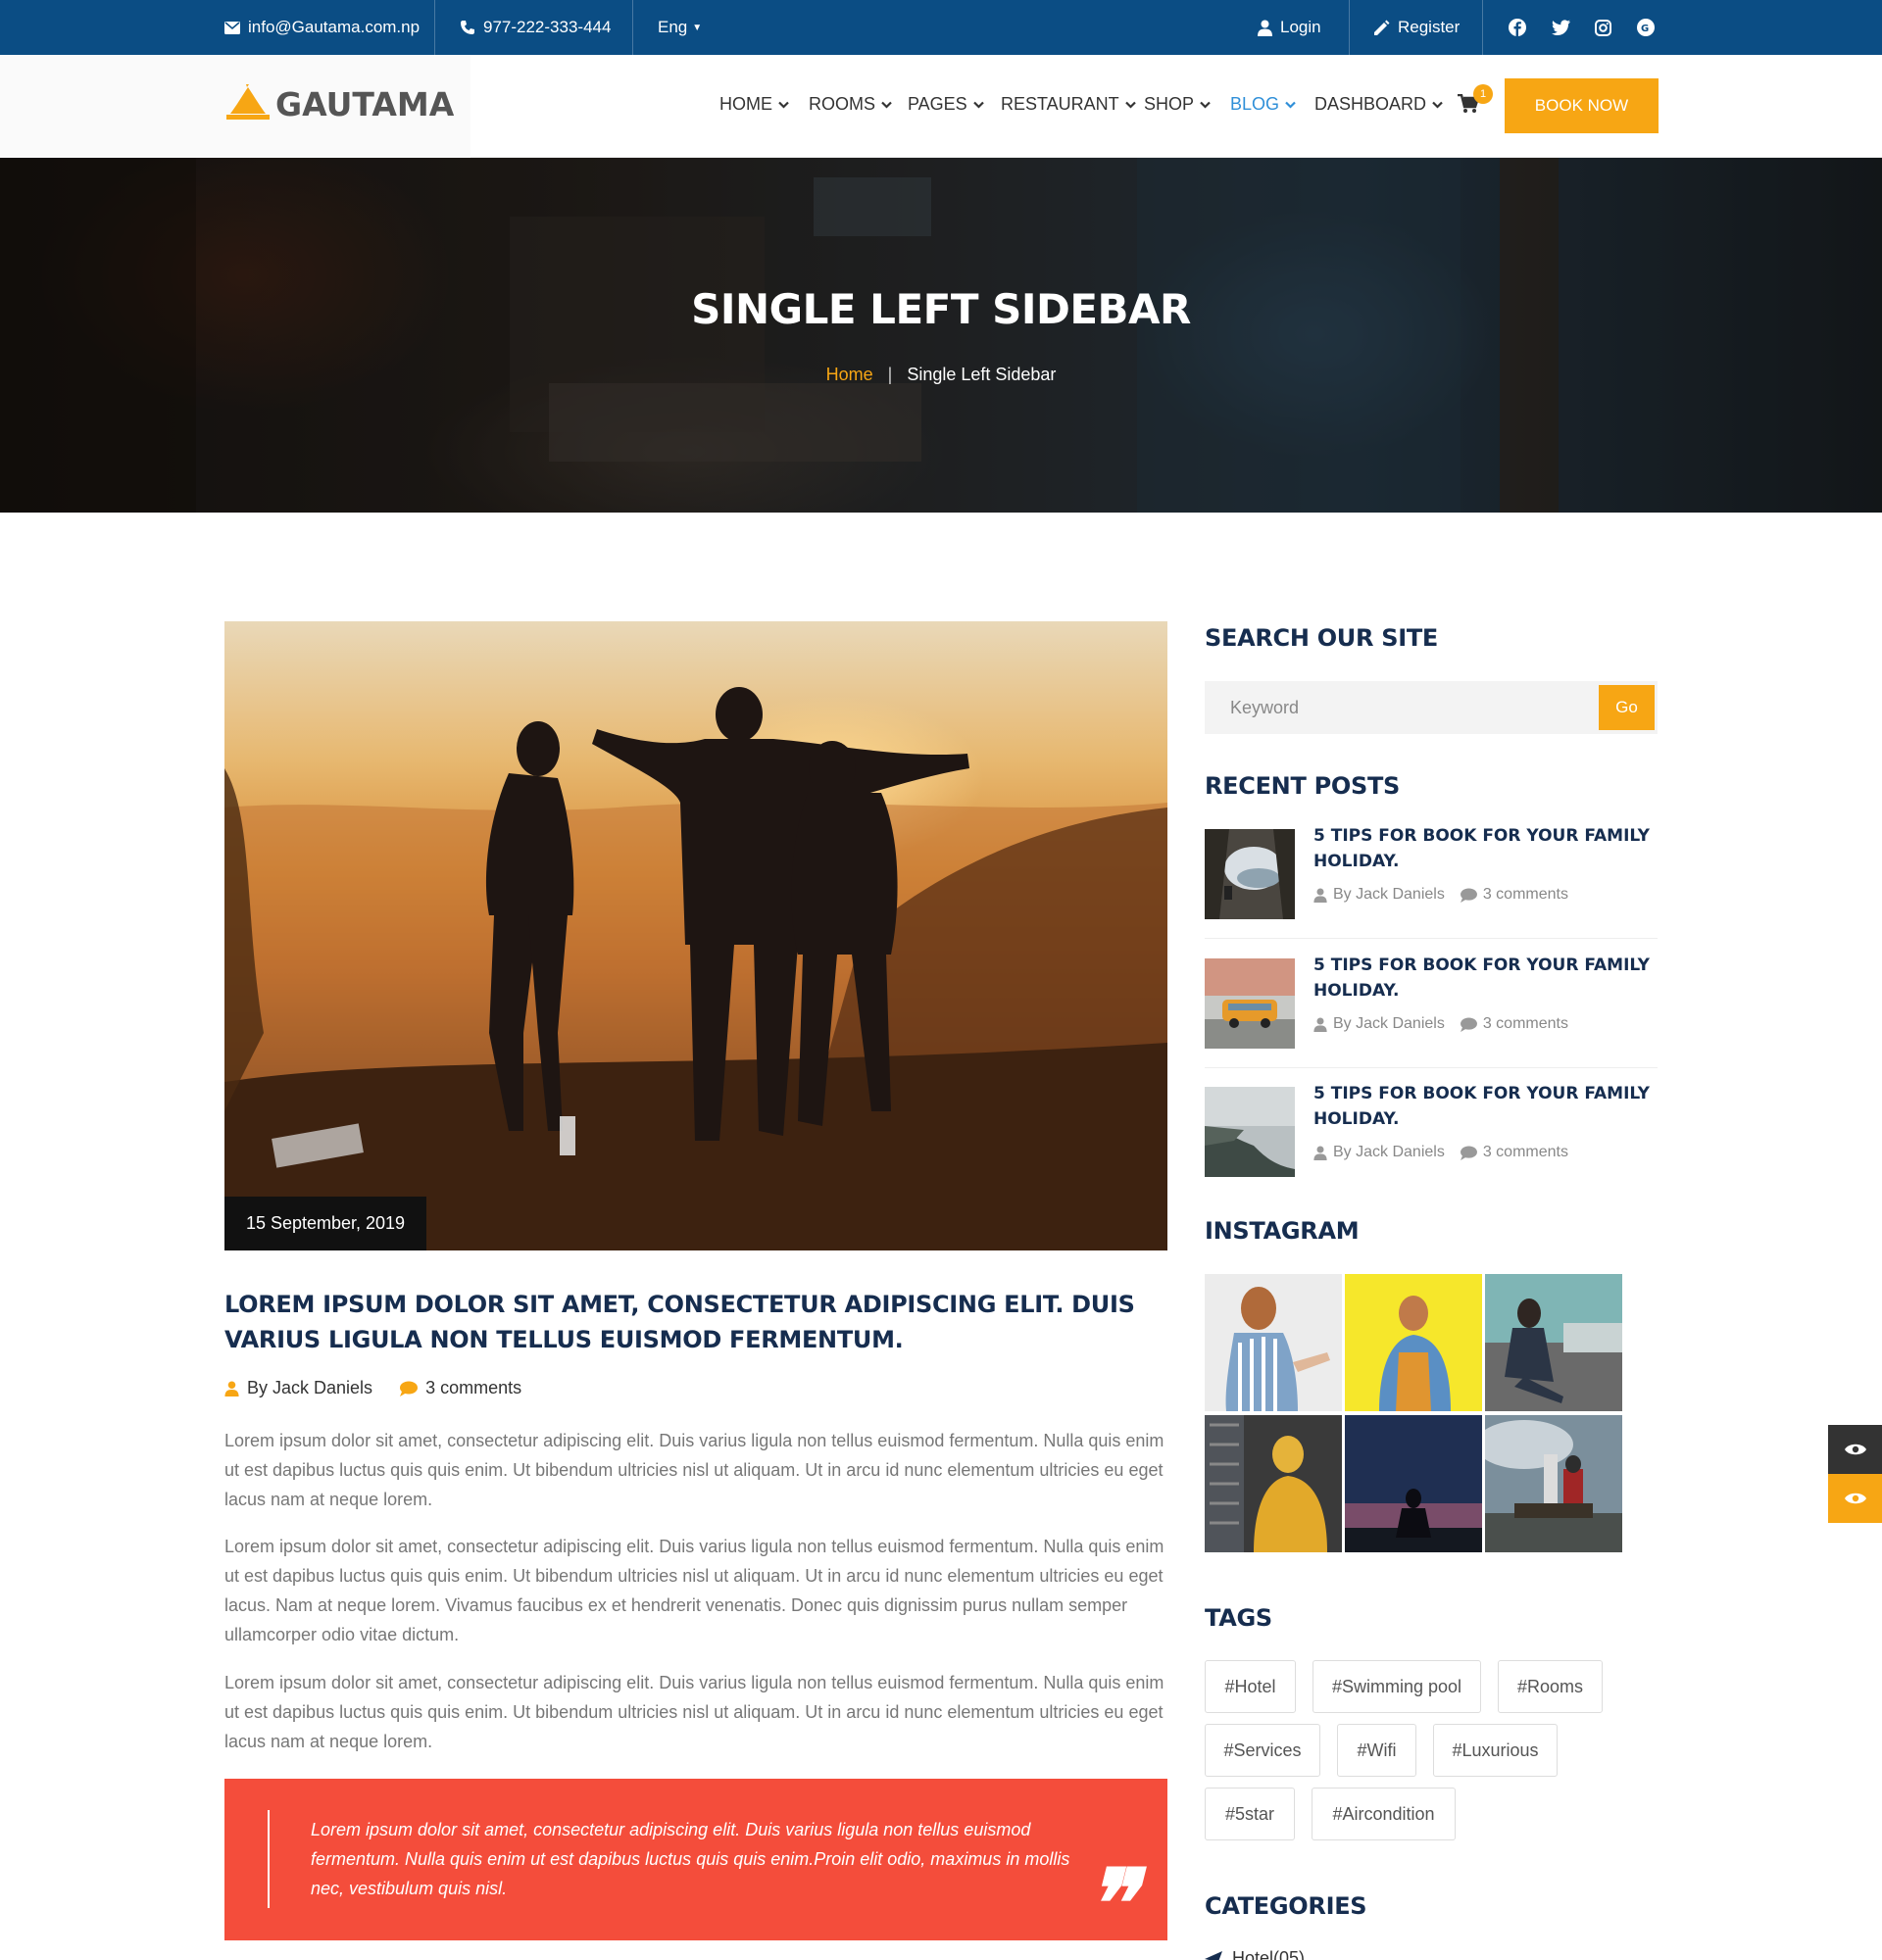  Describe the element at coordinates (1251, 1686) in the screenshot. I see `tag-hotel: #Hotel` at that location.